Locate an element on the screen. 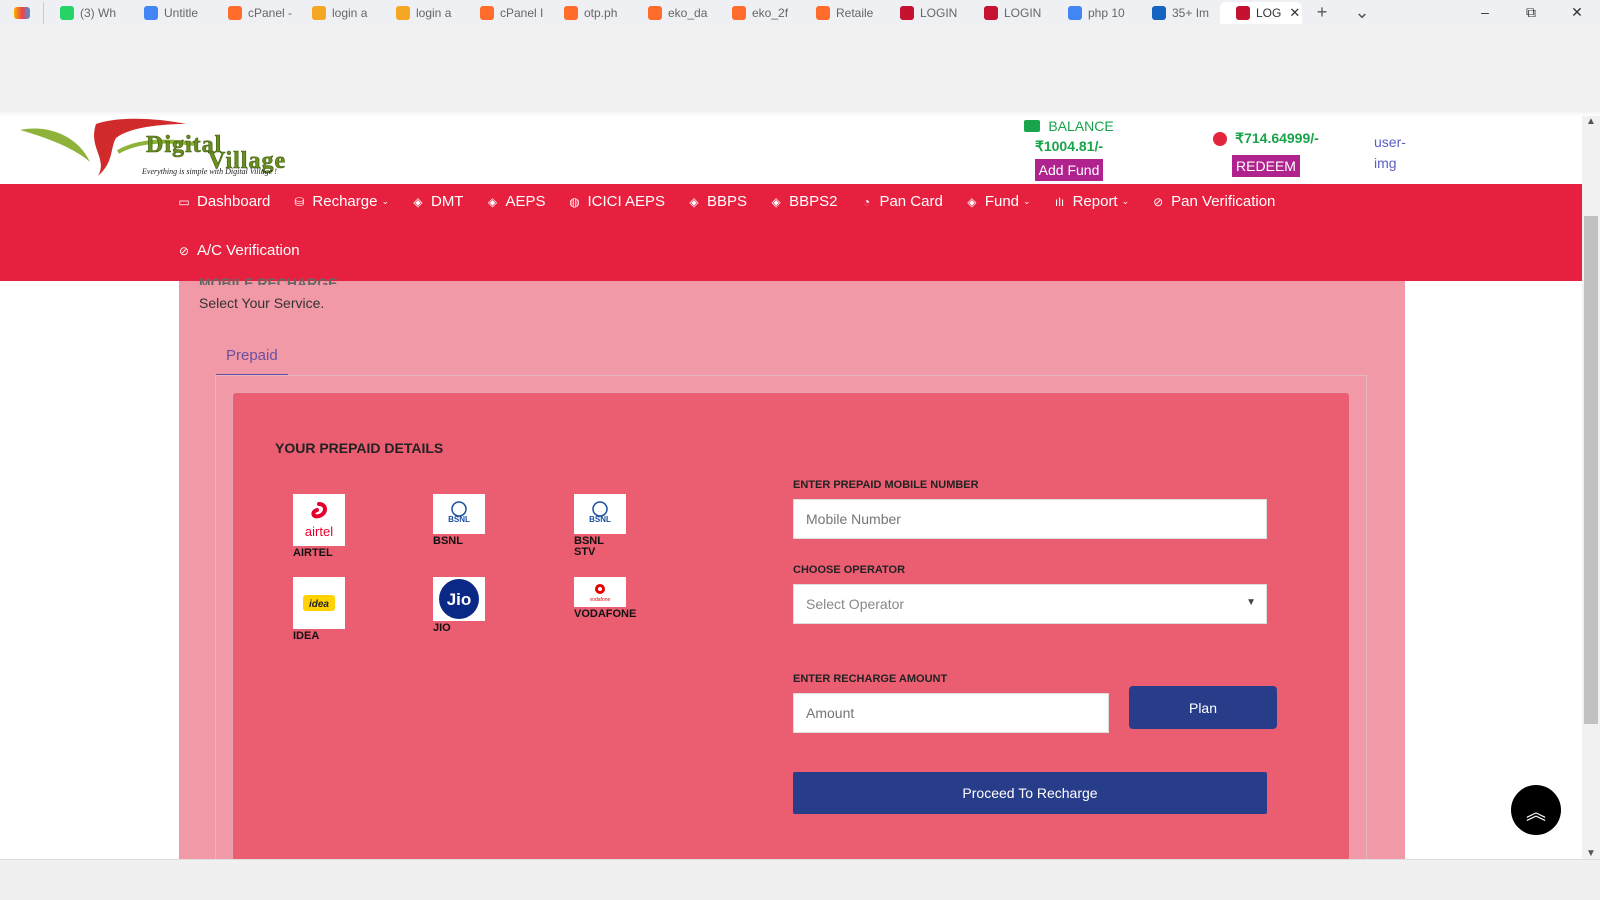  balance-value: ₹1004.81/- is located at coordinates (1069, 146).